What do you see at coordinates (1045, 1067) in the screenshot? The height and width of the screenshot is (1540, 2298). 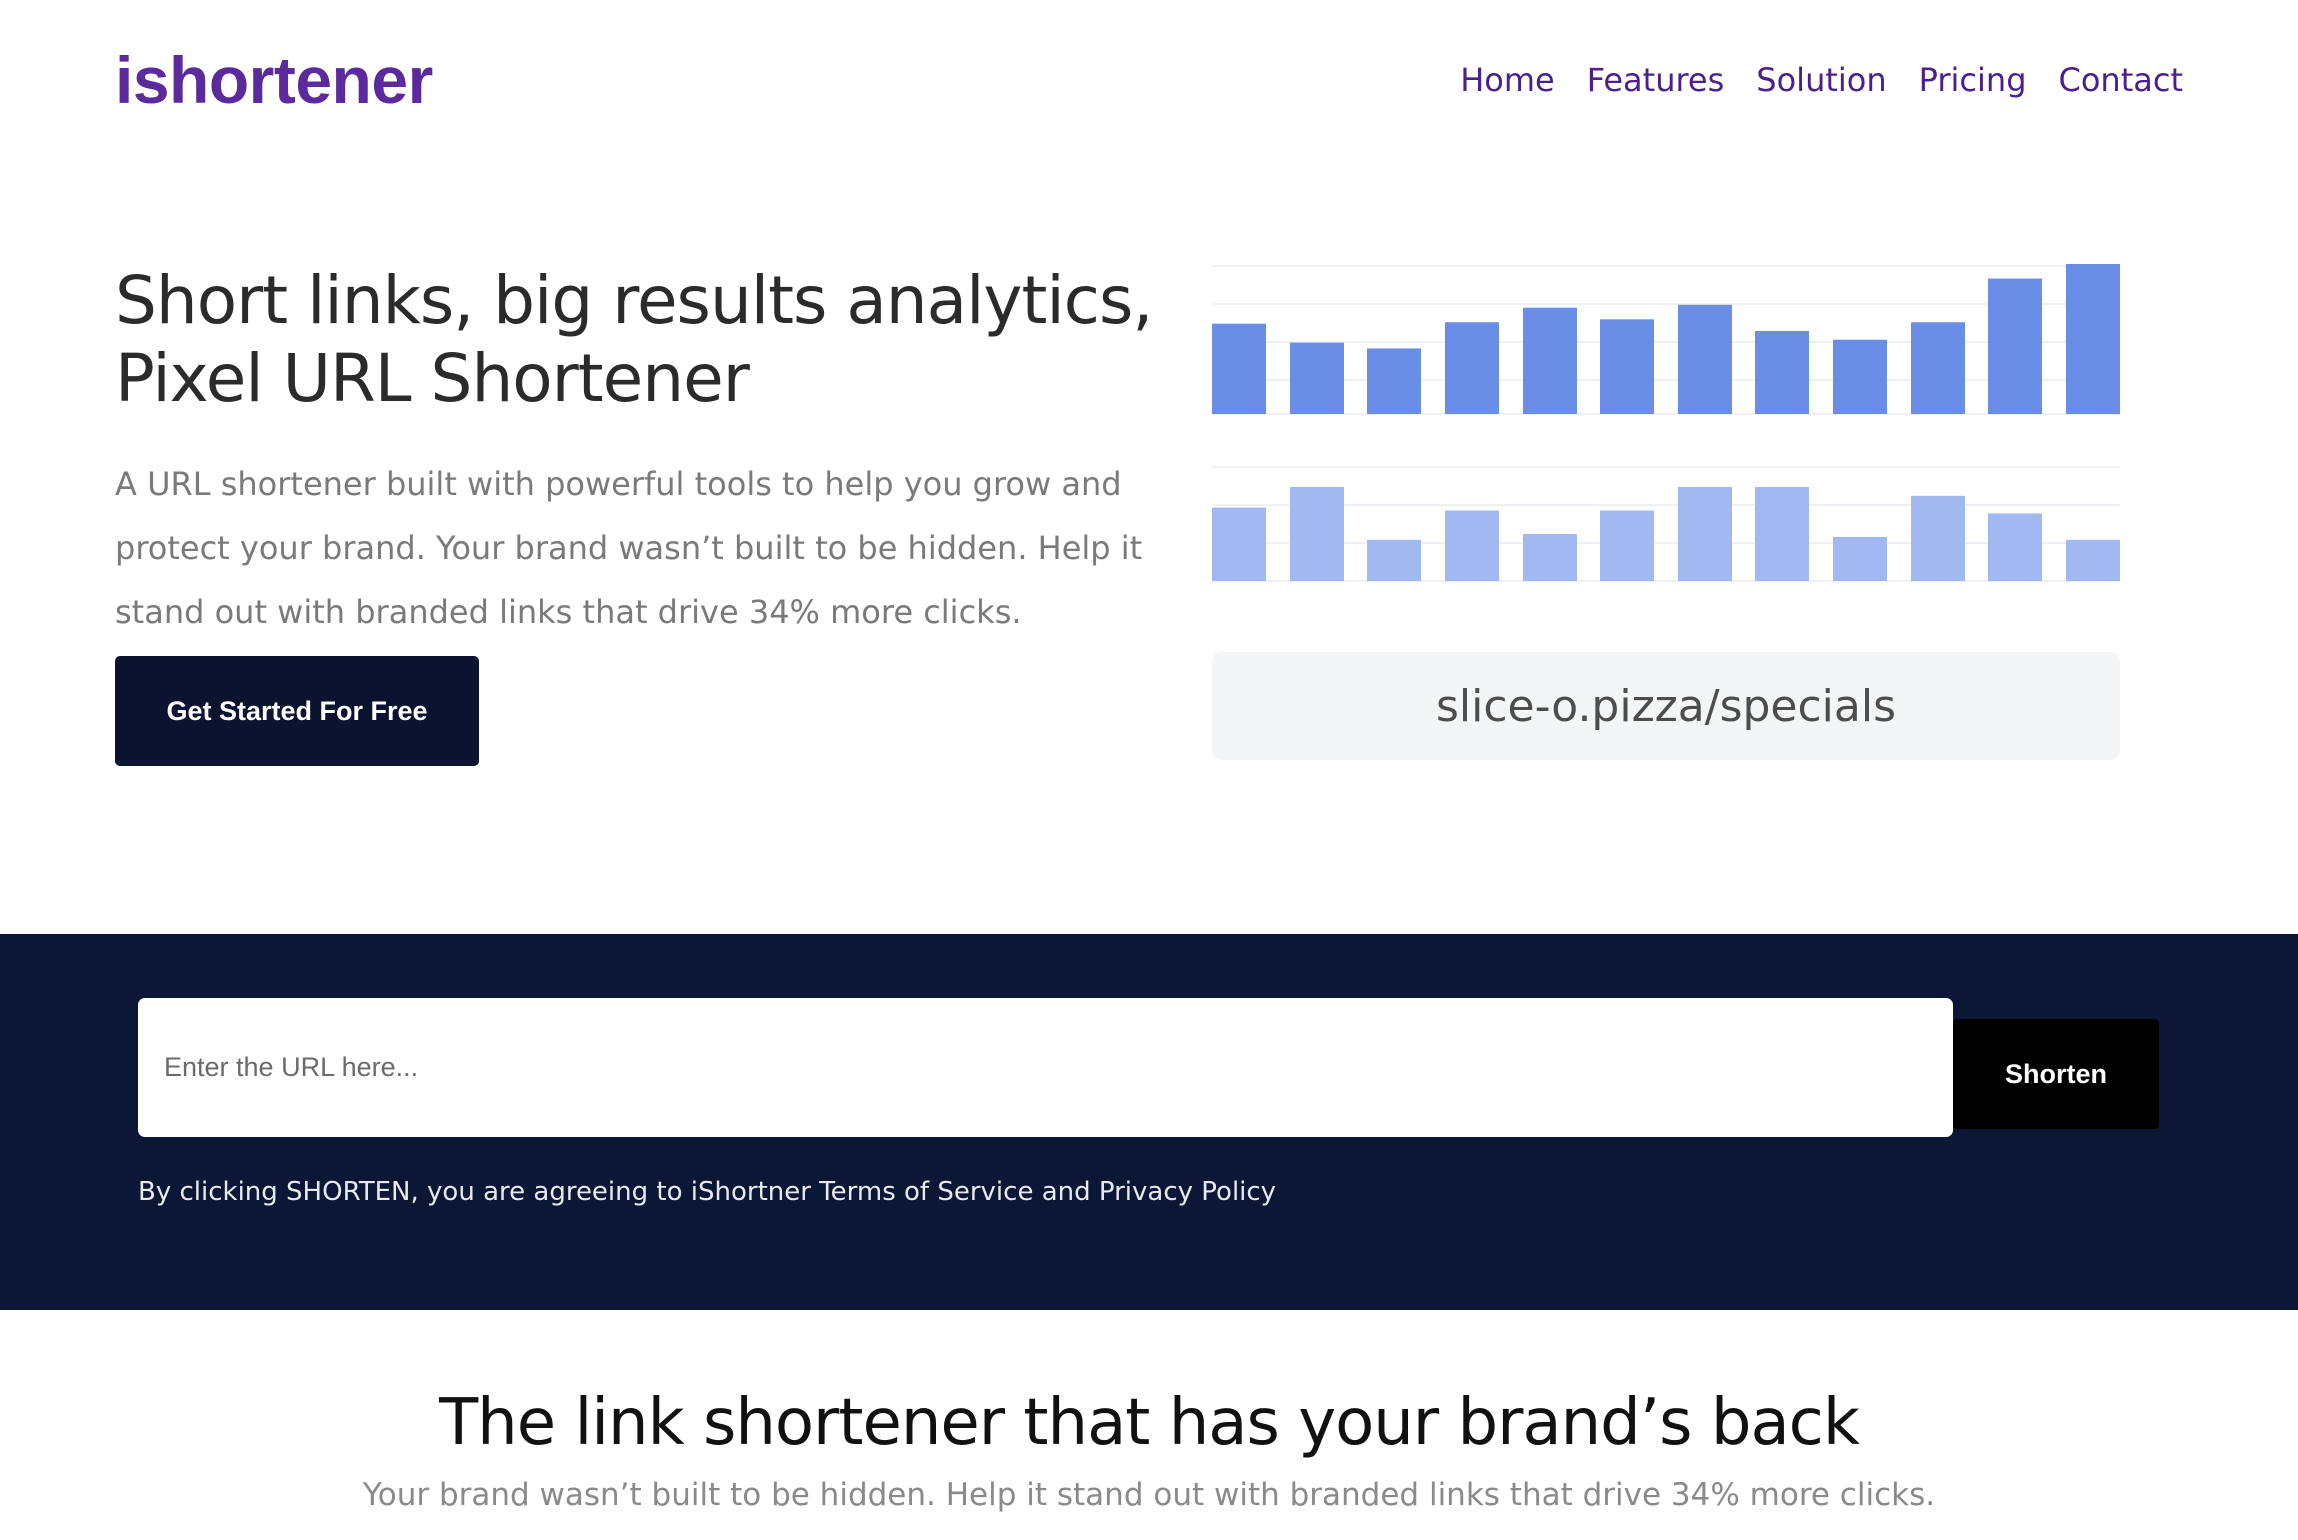 I see `url-input` at bounding box center [1045, 1067].